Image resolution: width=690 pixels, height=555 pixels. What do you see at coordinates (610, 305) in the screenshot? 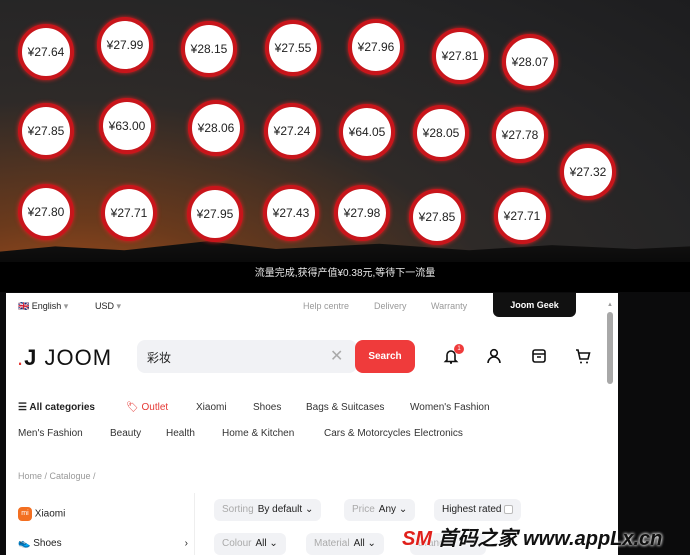
I see `scroll-up-icon: ▲` at bounding box center [610, 305].